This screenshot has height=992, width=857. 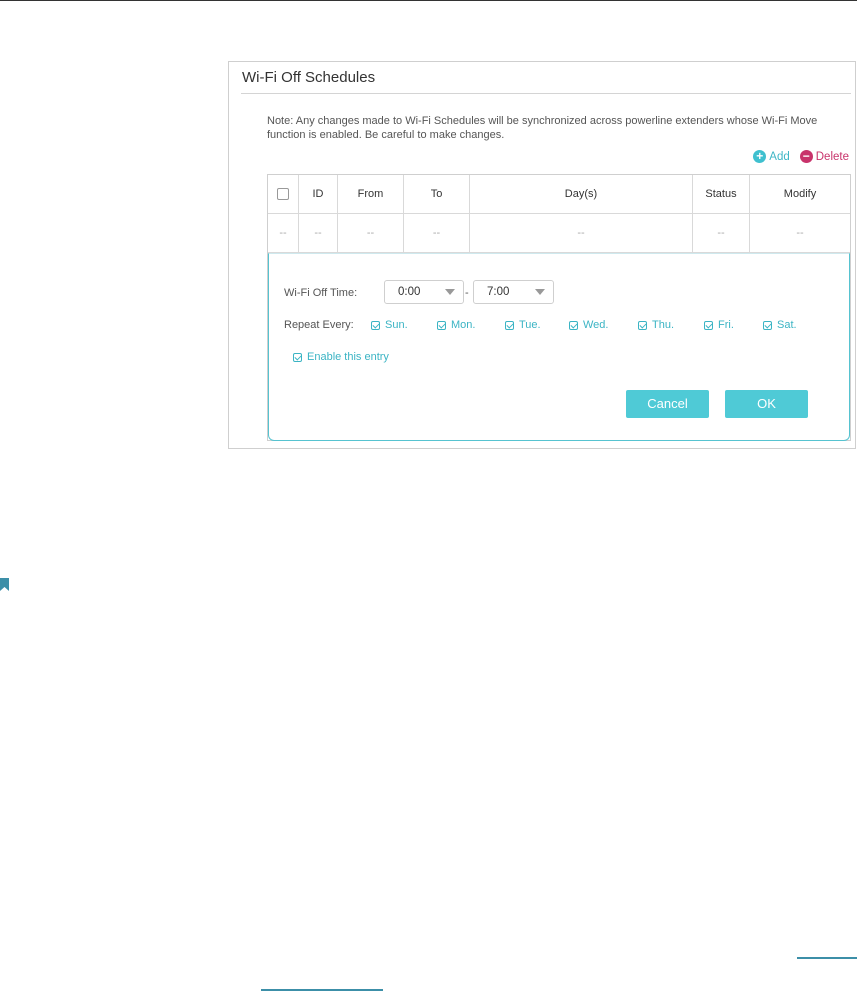 I want to click on table-row: -- -- -- -- -- -- --, so click(x=559, y=233).